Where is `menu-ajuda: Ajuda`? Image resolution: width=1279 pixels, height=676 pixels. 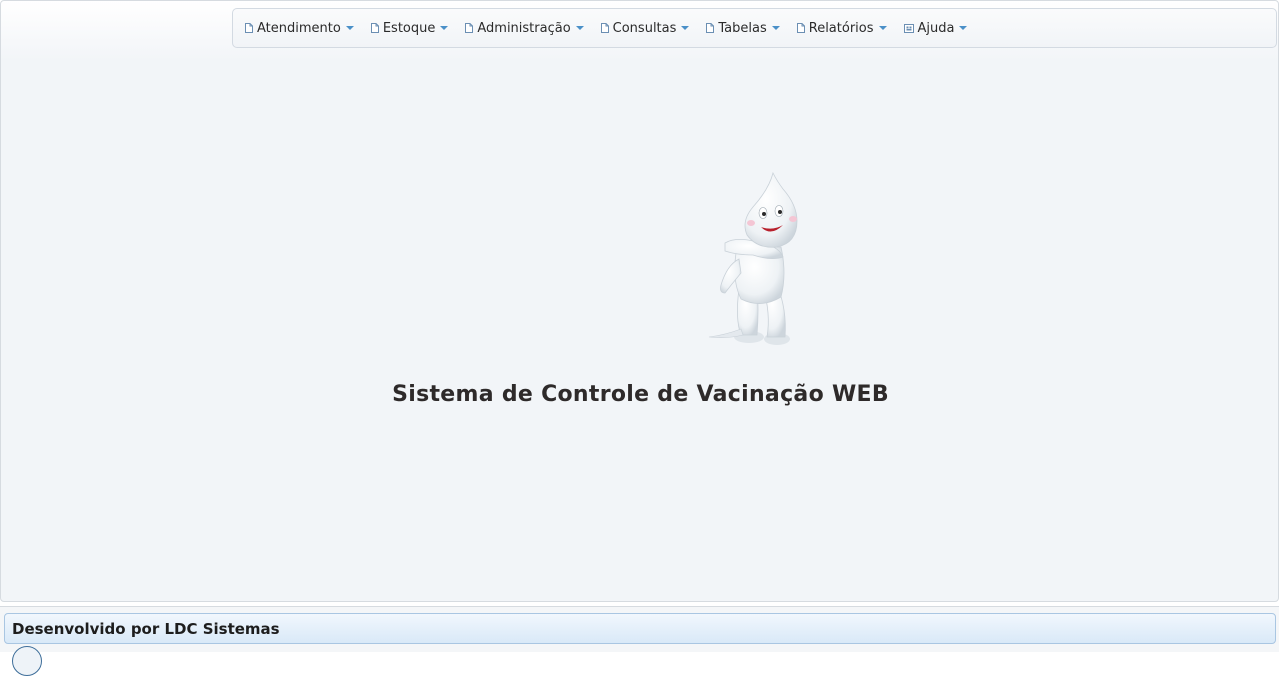 menu-ajuda: Ajuda is located at coordinates (935, 28).